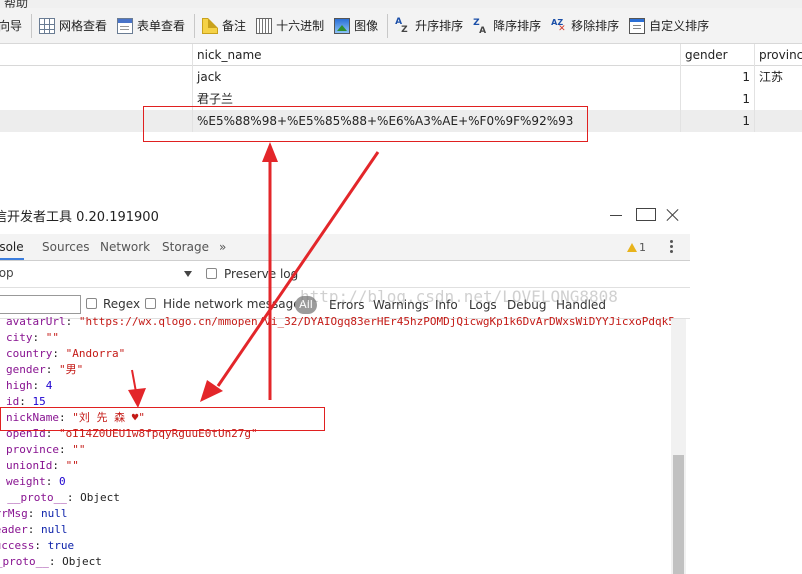 The width and height of the screenshot is (802, 574). What do you see at coordinates (778, 55) in the screenshot?
I see `grid-header-province: province` at bounding box center [778, 55].